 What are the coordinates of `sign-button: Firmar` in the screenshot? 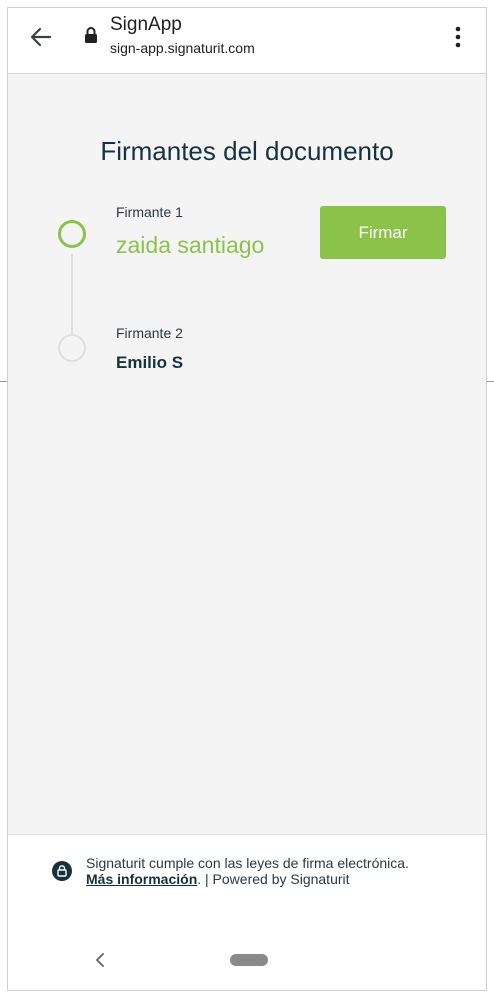 It's located at (383, 232).